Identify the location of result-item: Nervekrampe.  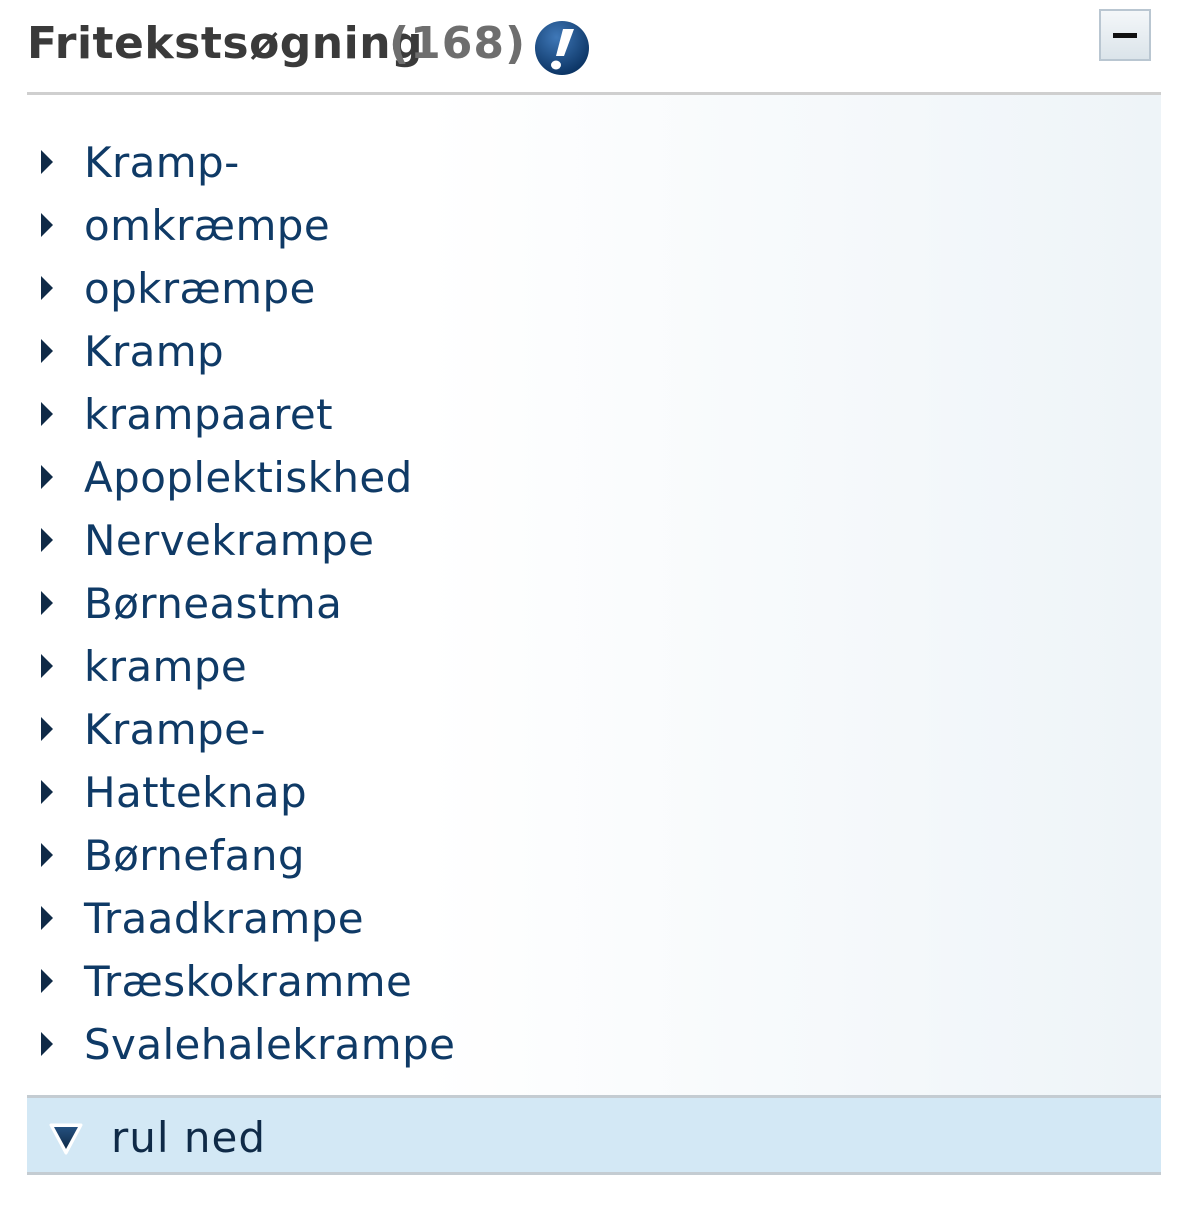
(577, 548).